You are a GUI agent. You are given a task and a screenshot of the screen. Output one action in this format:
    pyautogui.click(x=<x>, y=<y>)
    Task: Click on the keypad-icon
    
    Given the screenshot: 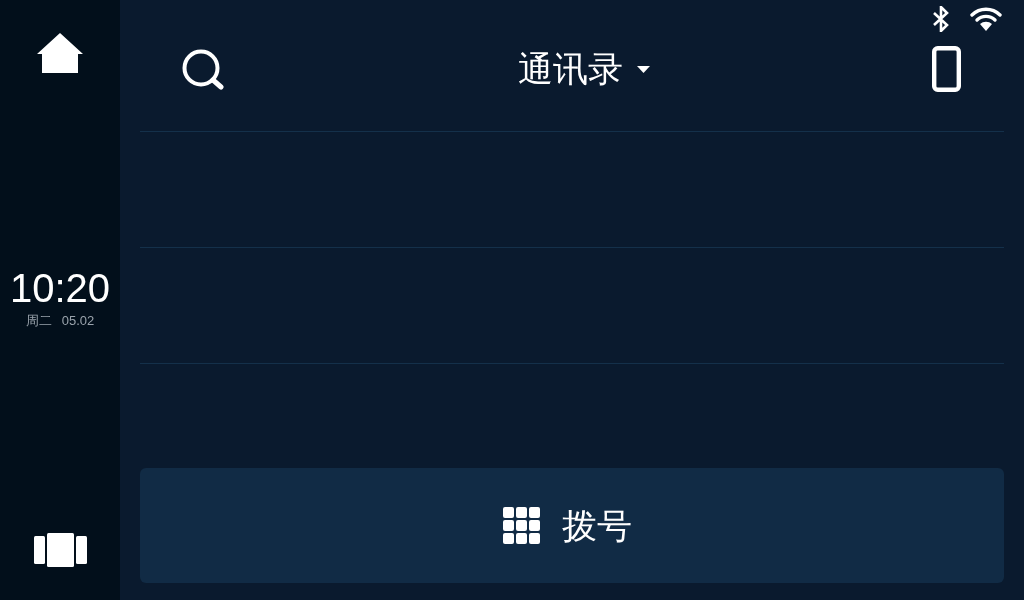 What is the action you would take?
    pyautogui.click(x=521, y=525)
    